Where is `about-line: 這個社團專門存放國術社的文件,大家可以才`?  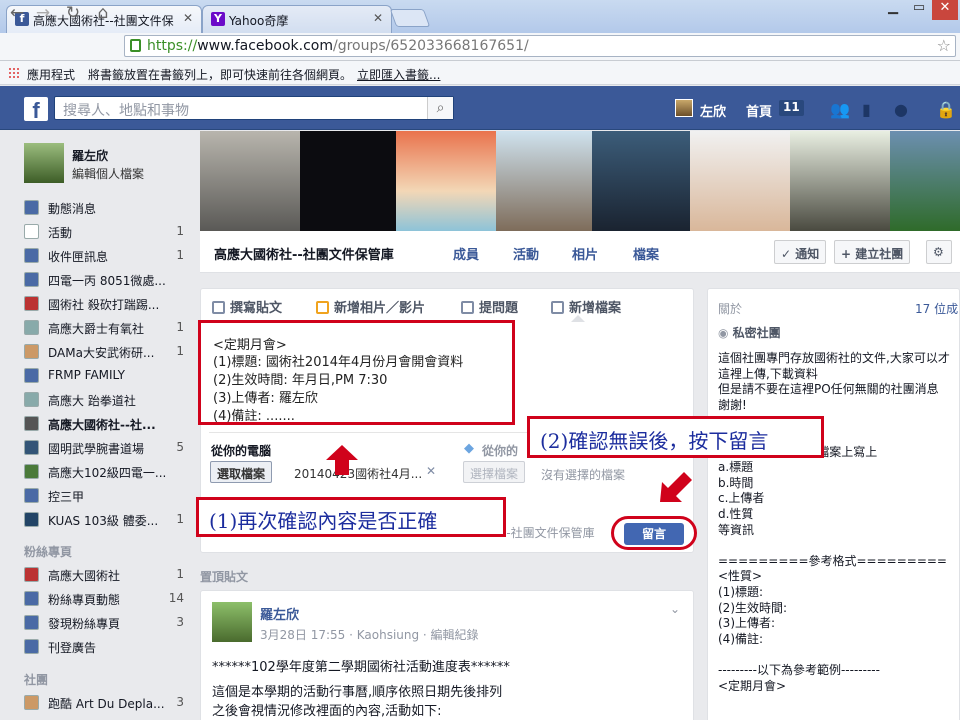
about-line: 這個社團專門存放國術社的文件,大家可以才 is located at coordinates (834, 358).